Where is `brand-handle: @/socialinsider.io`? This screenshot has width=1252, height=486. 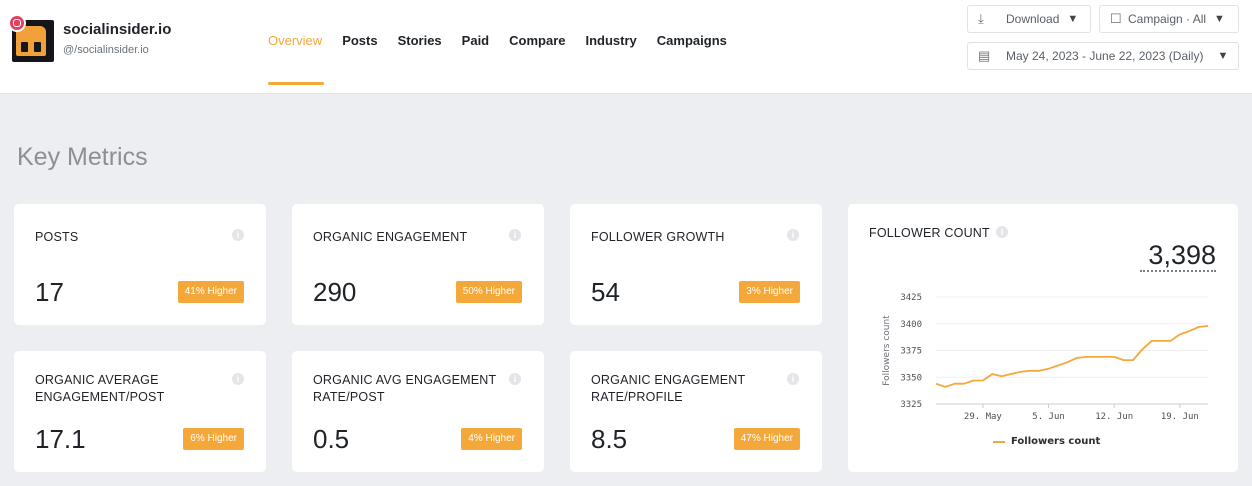
brand-handle: @/socialinsider.io is located at coordinates (106, 50).